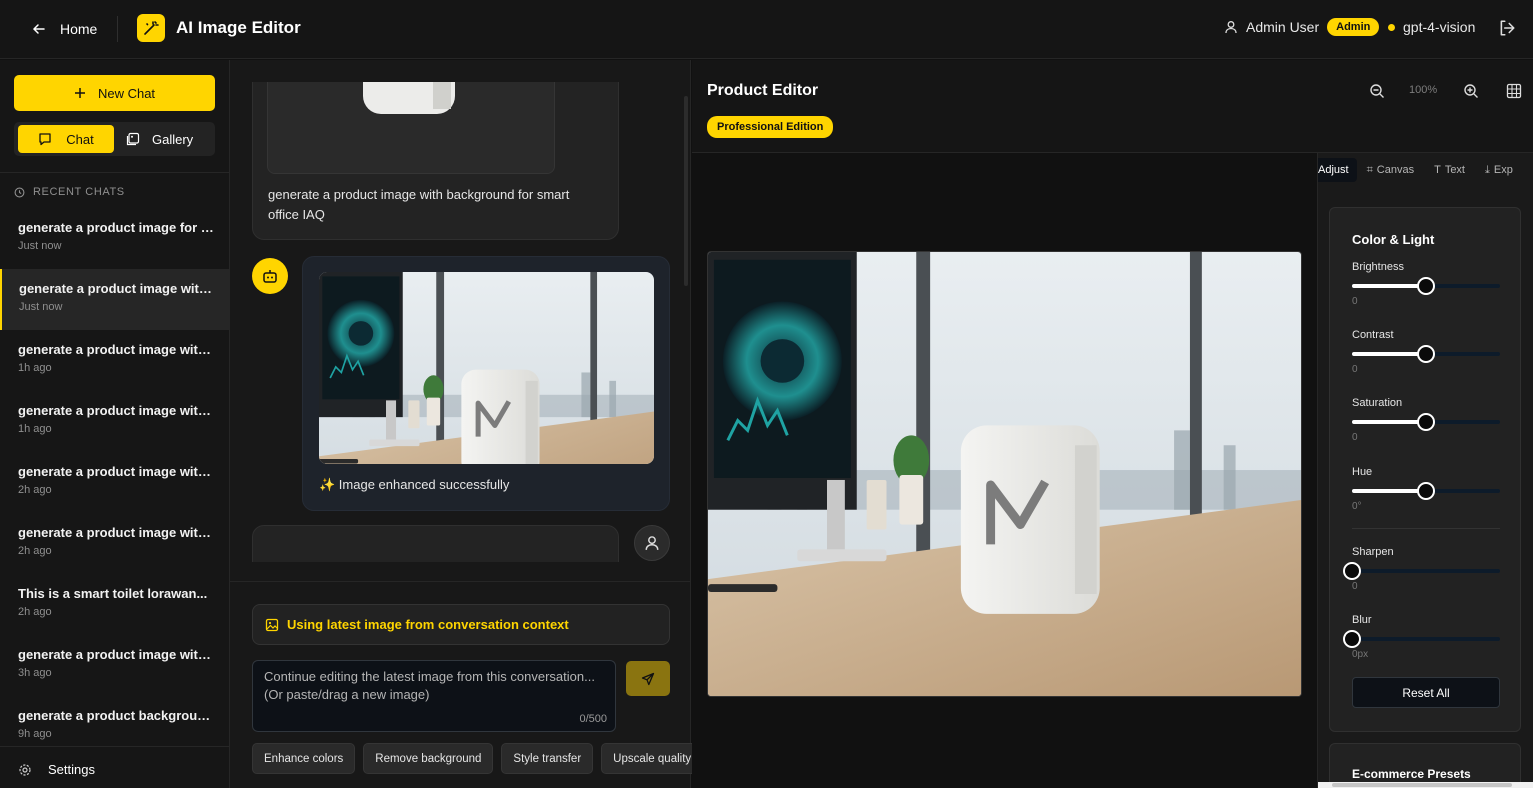  Describe the element at coordinates (1302, 27) in the screenshot. I see `user-info: Admin User Admin` at that location.